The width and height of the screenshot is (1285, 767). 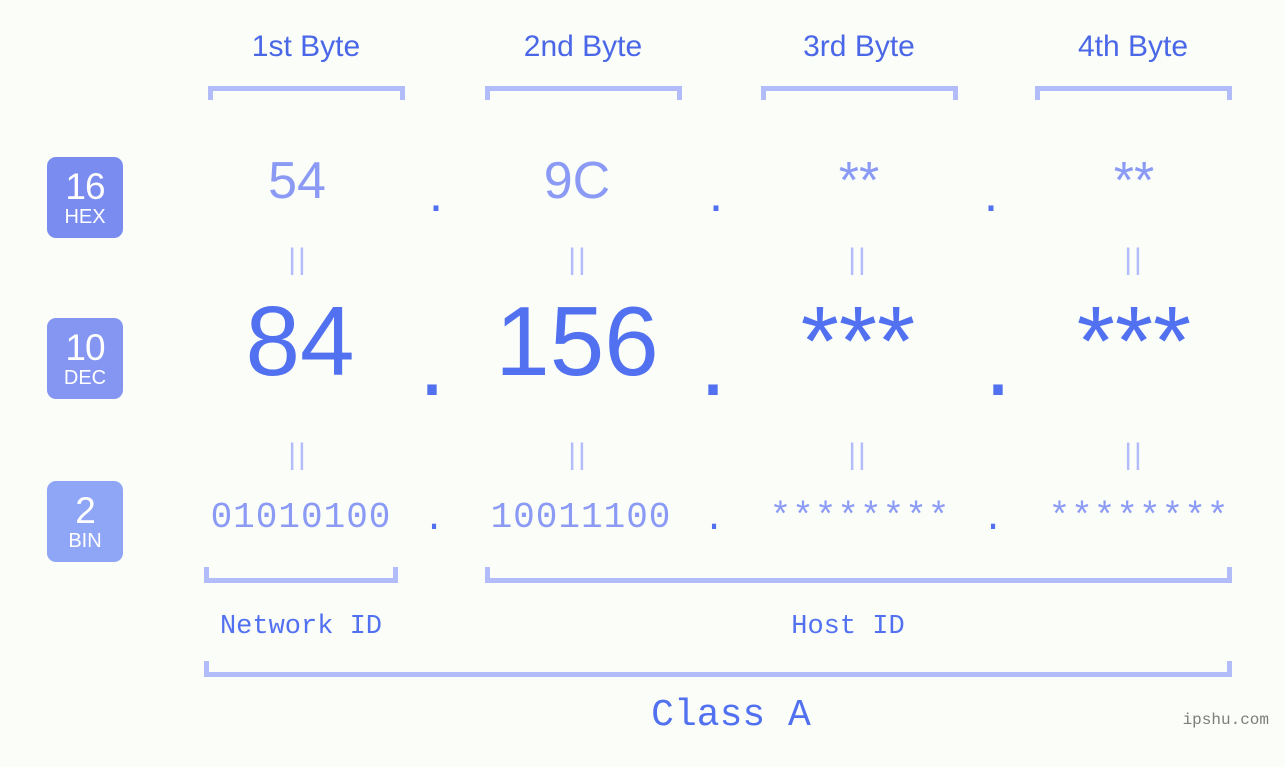 What do you see at coordinates (581, 517) in the screenshot?
I see `bin-byte-2: 10011100` at bounding box center [581, 517].